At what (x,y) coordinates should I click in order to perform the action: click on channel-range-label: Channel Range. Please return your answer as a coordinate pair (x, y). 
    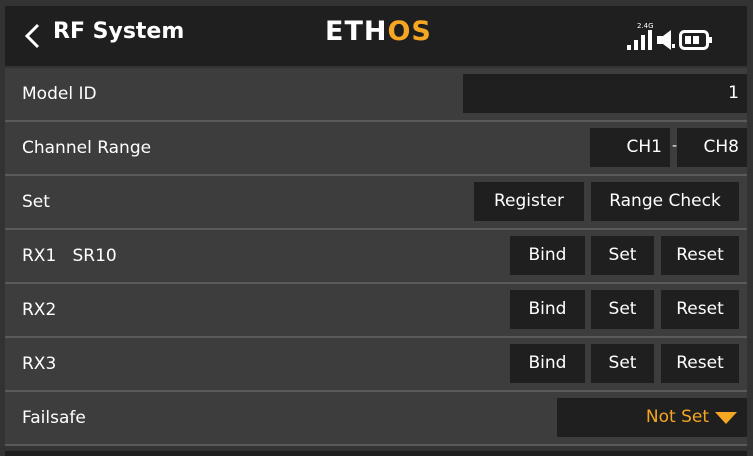
    Looking at the image, I should click on (87, 148).